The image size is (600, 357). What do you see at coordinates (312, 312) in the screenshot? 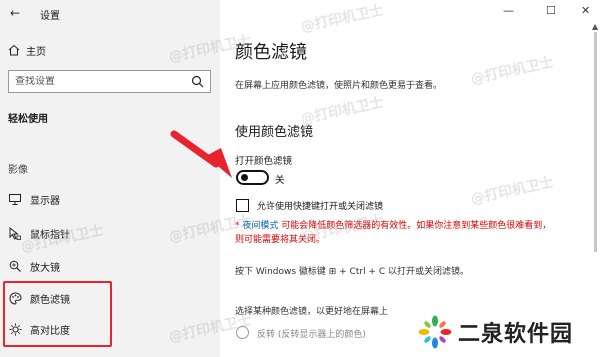
I see `choose-filter-text: 选择某种颜色滤镜，以更好地在屏幕上` at bounding box center [312, 312].